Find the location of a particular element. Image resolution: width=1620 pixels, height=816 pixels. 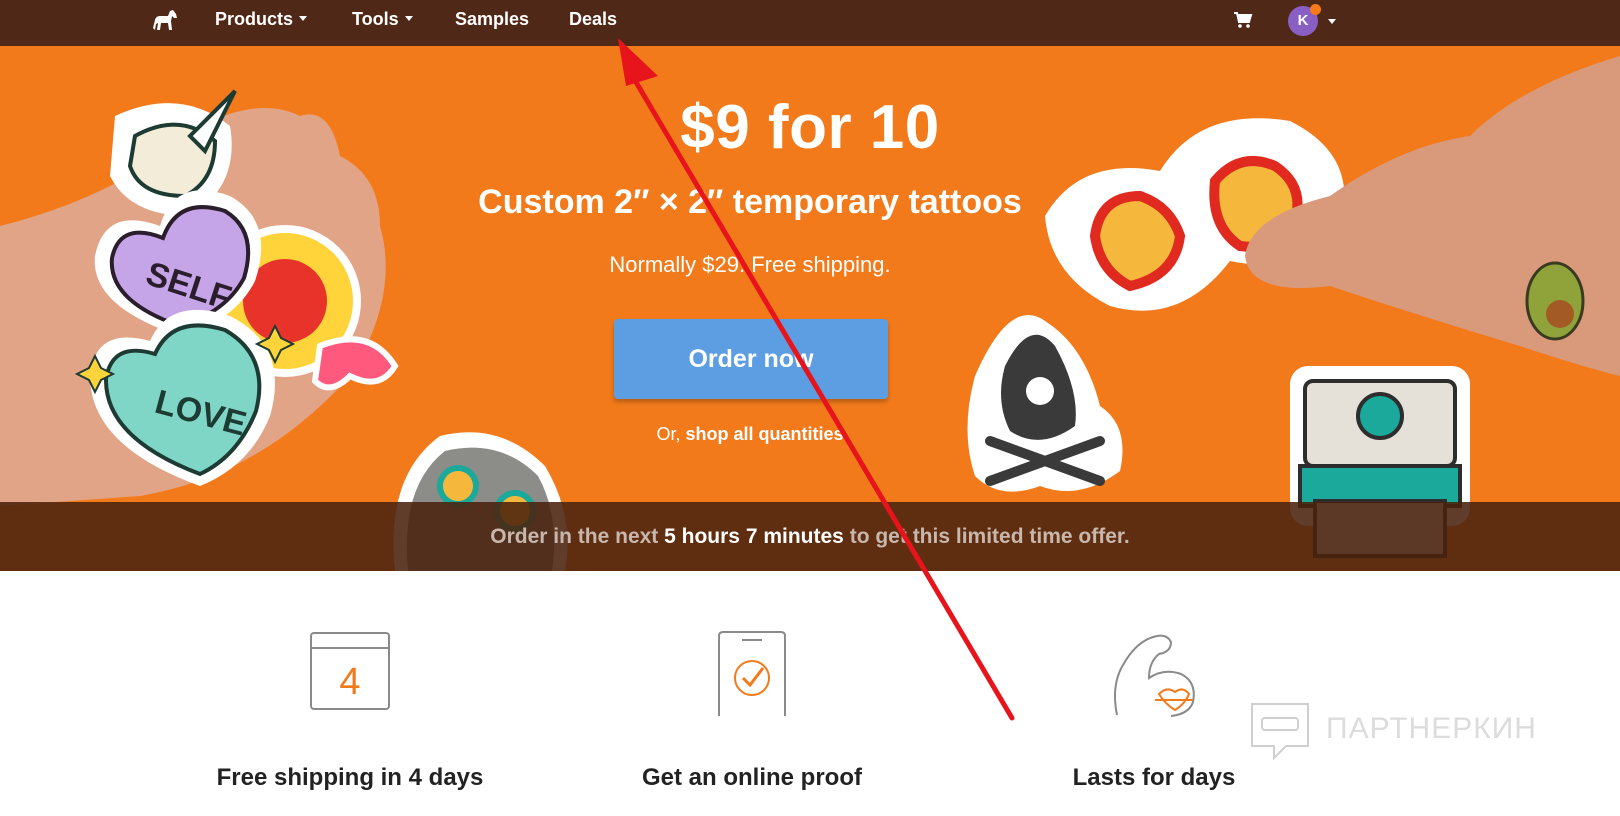

nav-tools-label: Tools is located at coordinates (375, 19).